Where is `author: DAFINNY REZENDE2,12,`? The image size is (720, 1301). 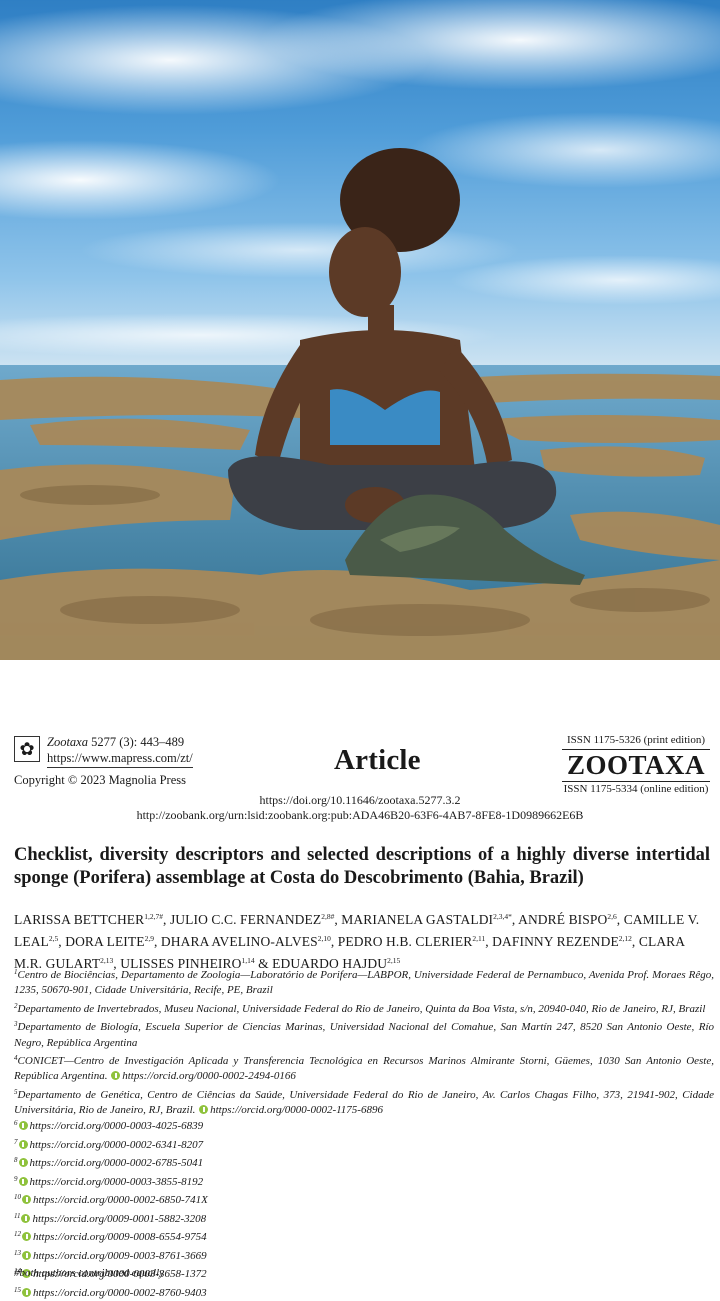 author: DAFINNY REZENDE2,12, is located at coordinates (565, 941).